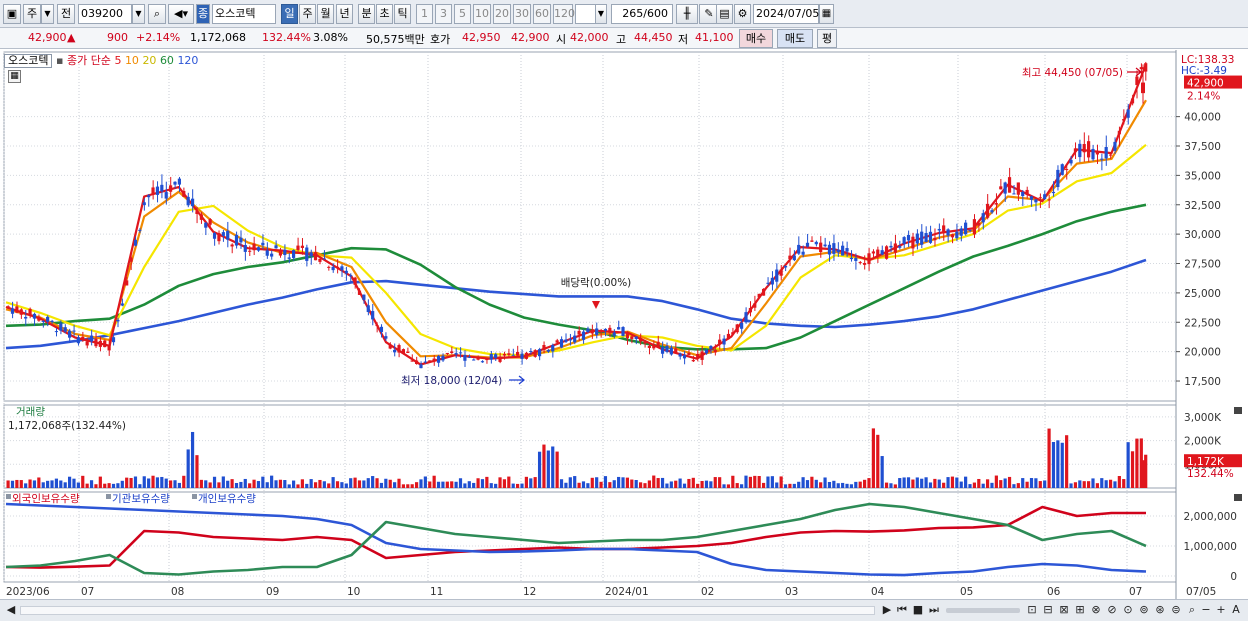  Describe the element at coordinates (1128, 610) in the screenshot. I see `tool-icon-7: ⊙` at that location.